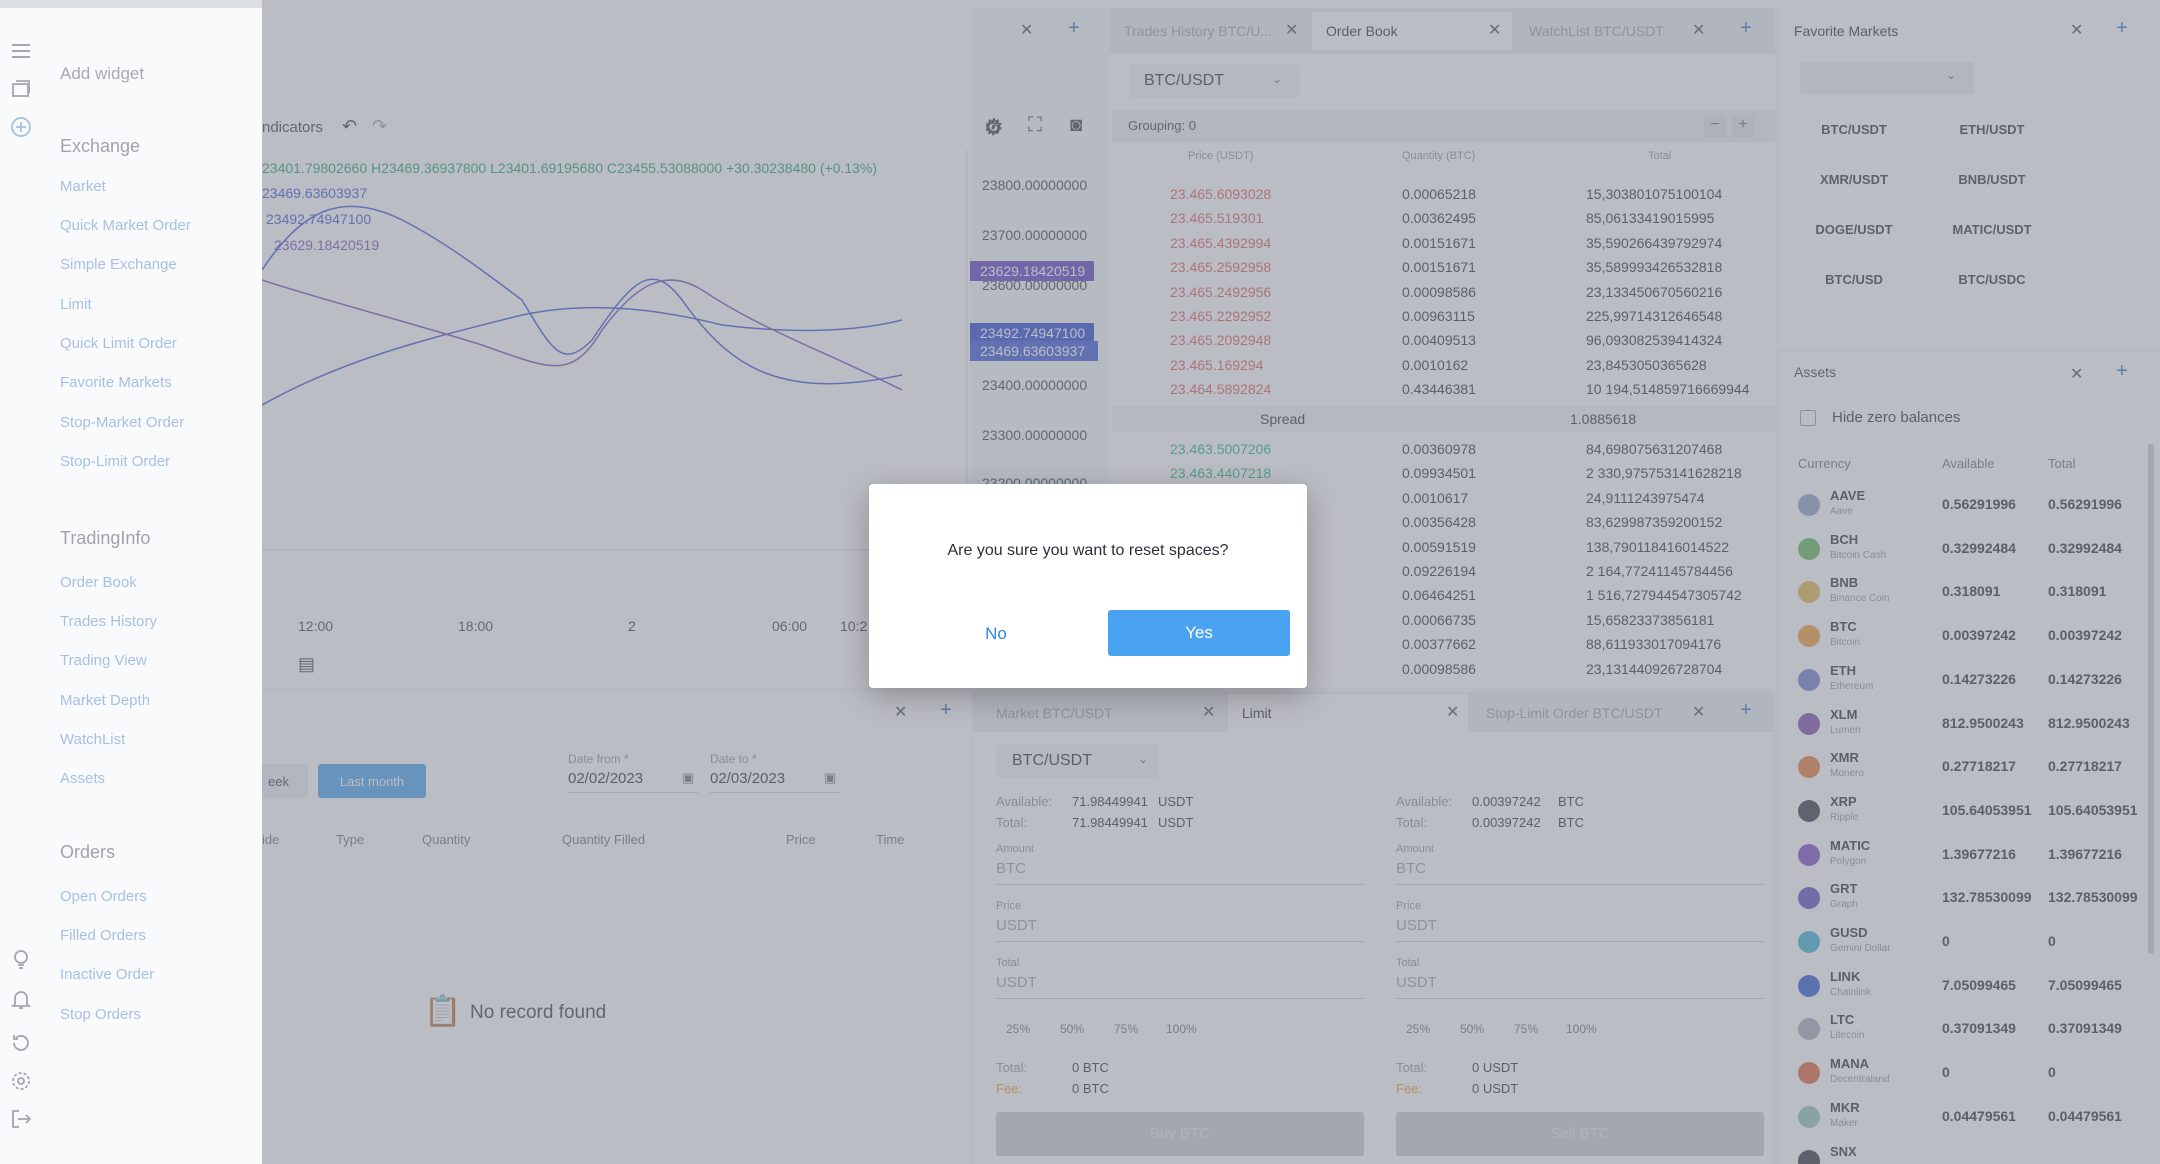  Describe the element at coordinates (1992, 279) in the screenshot. I see `favorite-pair-btc-usdc: BTC/USDC` at that location.